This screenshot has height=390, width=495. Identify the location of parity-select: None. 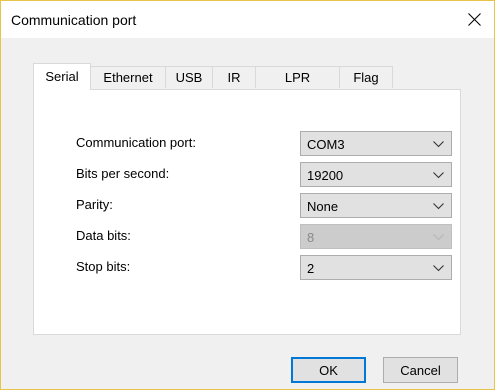
(376, 205).